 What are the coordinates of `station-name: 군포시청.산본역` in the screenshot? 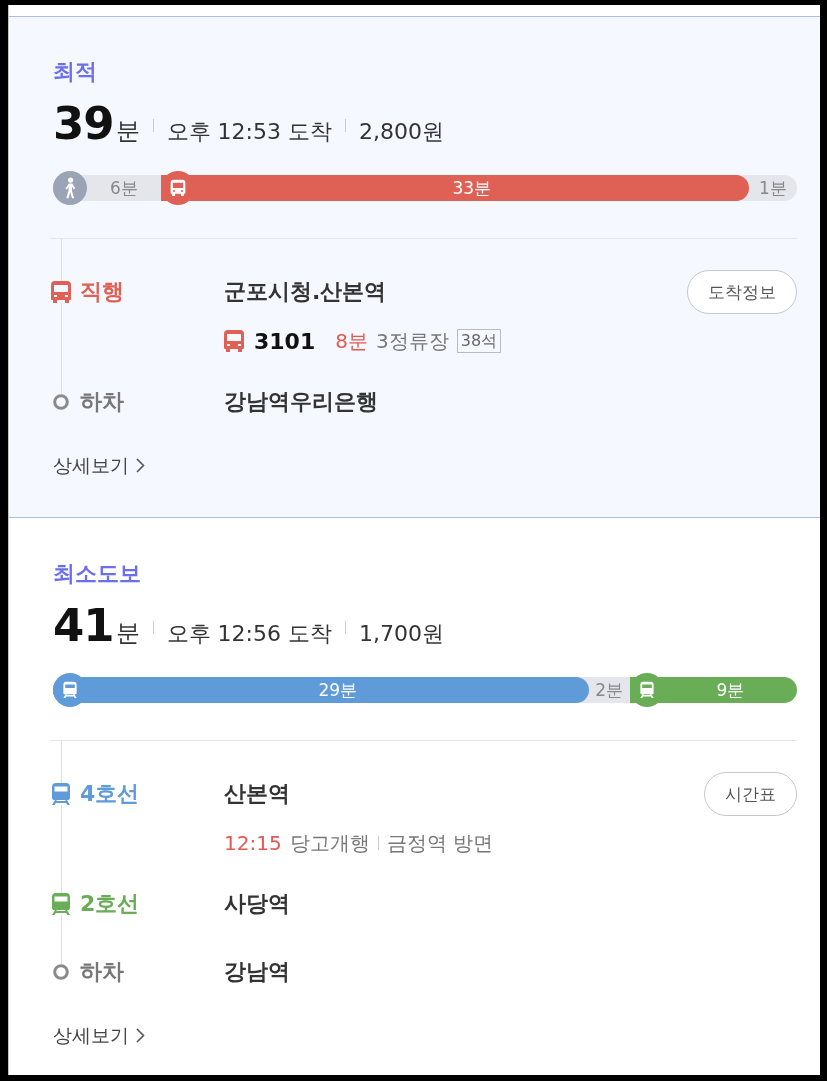 It's located at (306, 292).